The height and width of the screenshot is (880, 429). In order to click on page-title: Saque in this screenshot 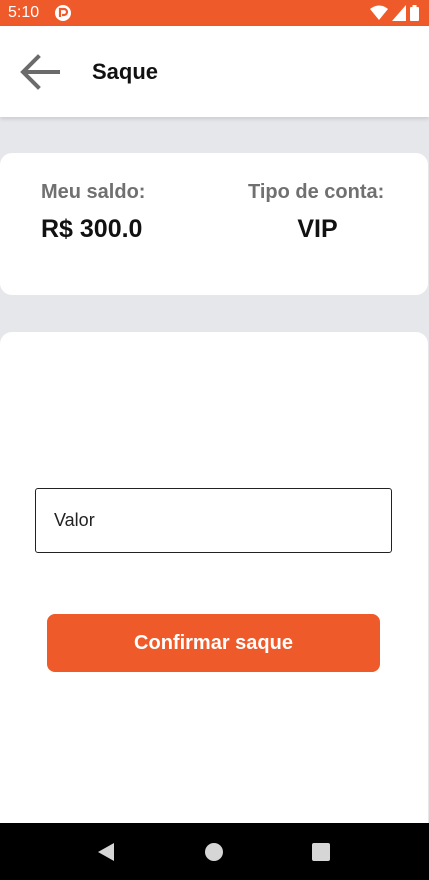, I will do `click(125, 71)`.